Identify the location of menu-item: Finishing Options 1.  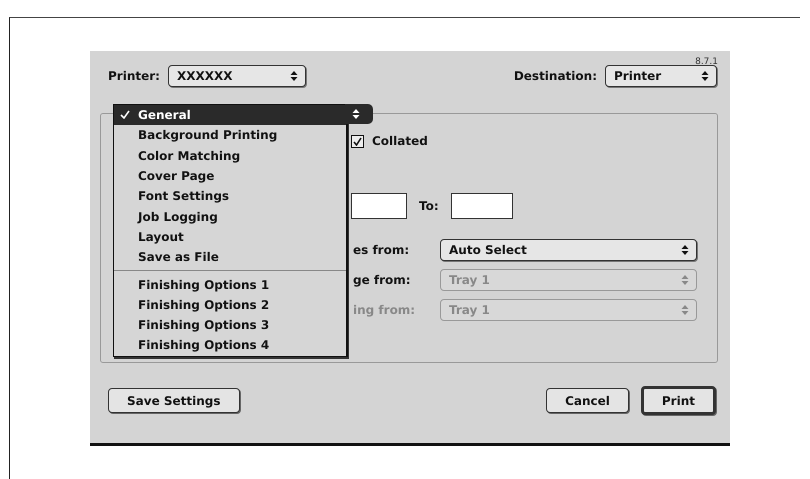
(230, 284).